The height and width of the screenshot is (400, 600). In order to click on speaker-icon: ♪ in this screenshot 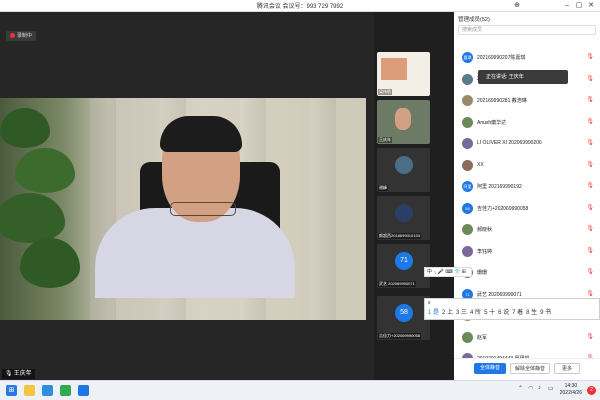, I will do `click(539, 388)`.